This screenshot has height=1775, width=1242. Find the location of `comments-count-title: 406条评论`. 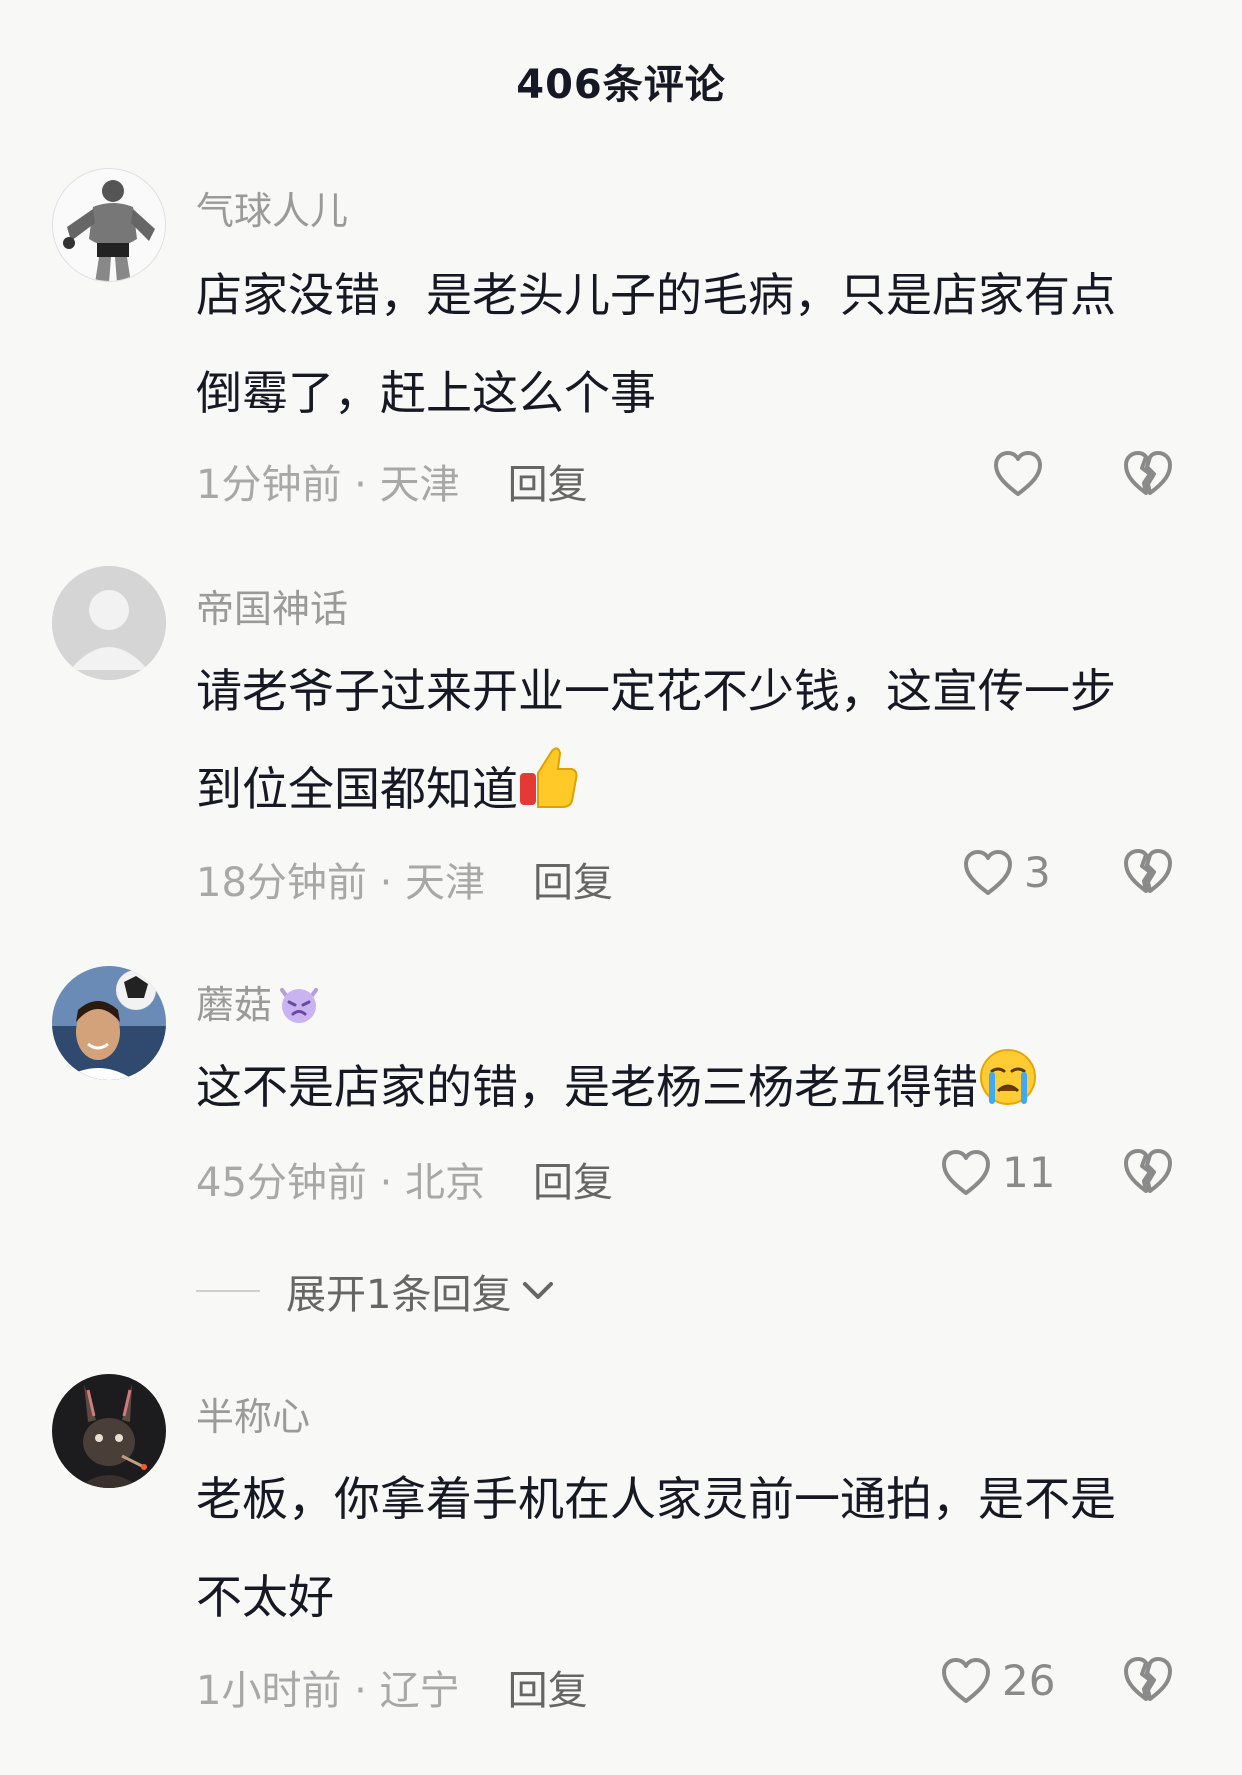

comments-count-title: 406条评论 is located at coordinates (621, 85).